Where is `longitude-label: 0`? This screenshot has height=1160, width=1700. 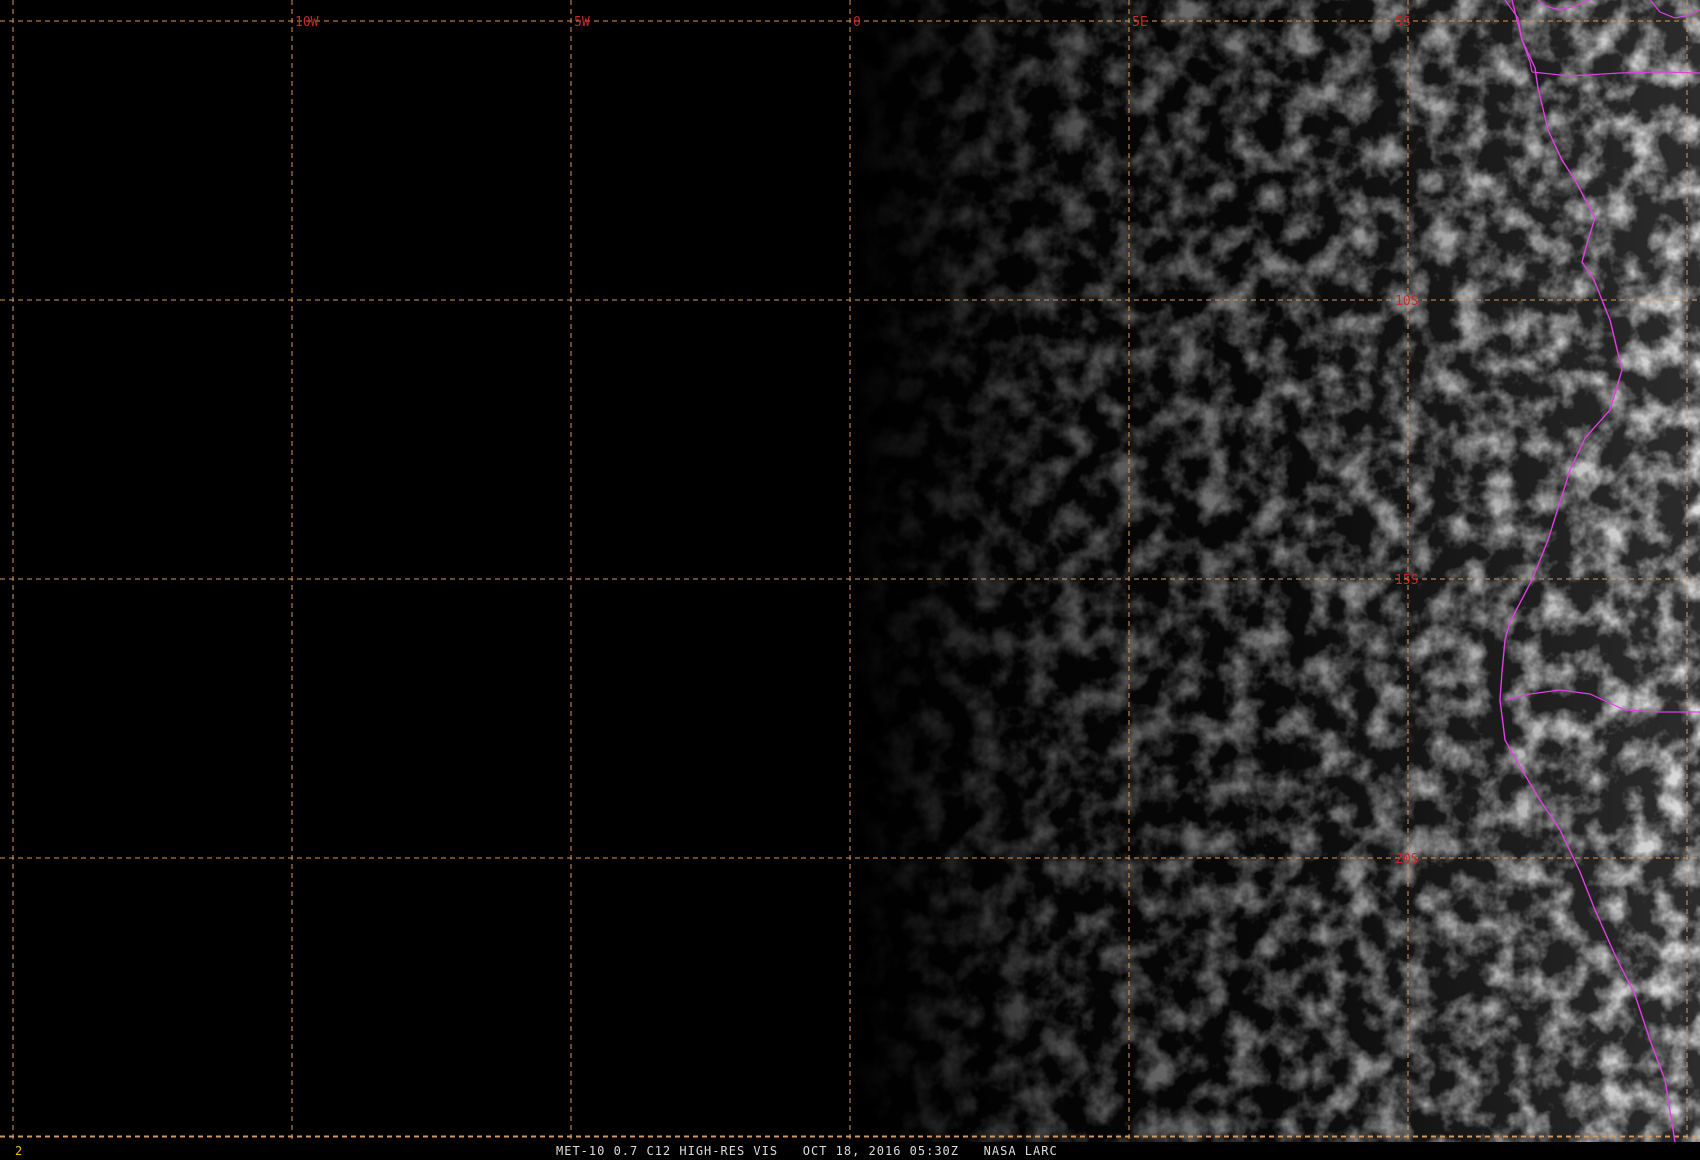
longitude-label: 0 is located at coordinates (857, 22).